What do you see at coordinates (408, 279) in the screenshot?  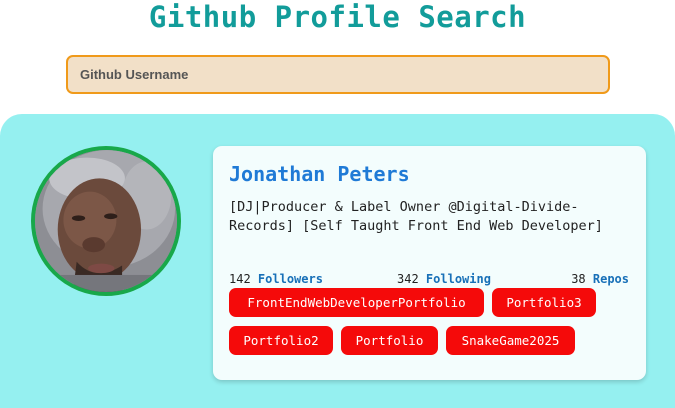 I see `following-count: 342` at bounding box center [408, 279].